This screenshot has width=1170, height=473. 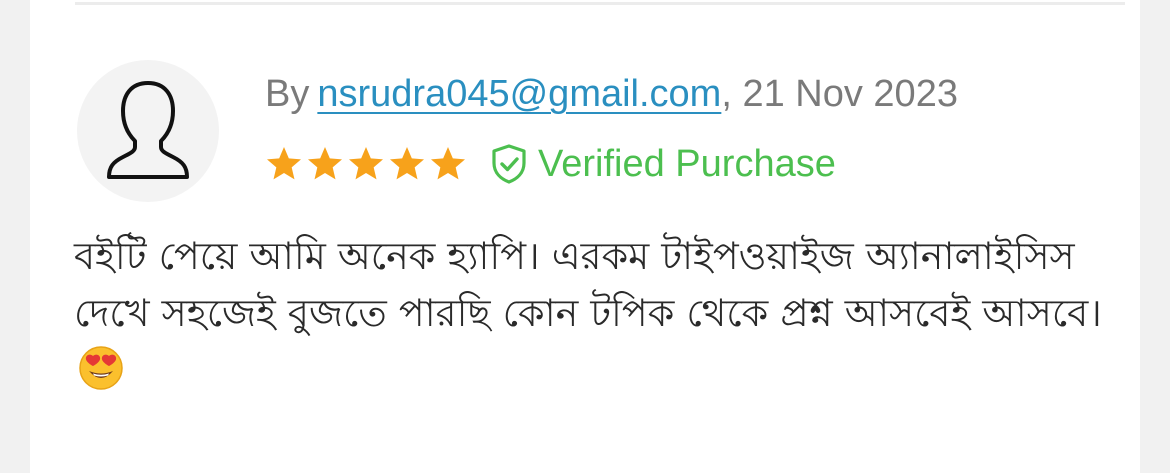 What do you see at coordinates (101, 368) in the screenshot?
I see `heart-eyes-emoji` at bounding box center [101, 368].